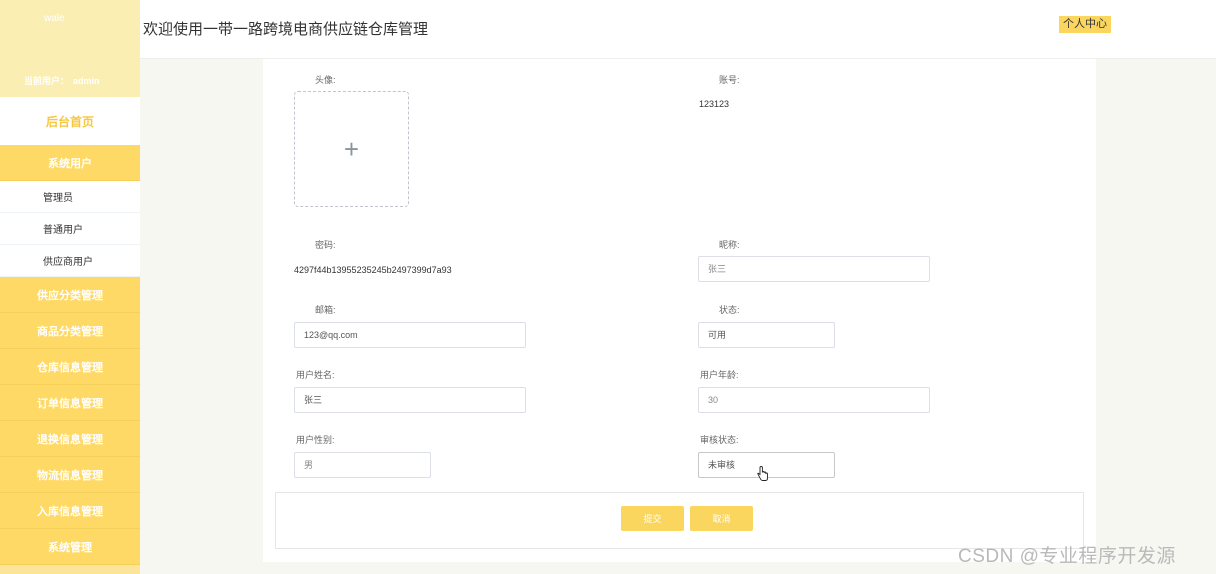 This screenshot has width=1216, height=574. I want to click on gender-label: 用户性别:, so click(315, 440).